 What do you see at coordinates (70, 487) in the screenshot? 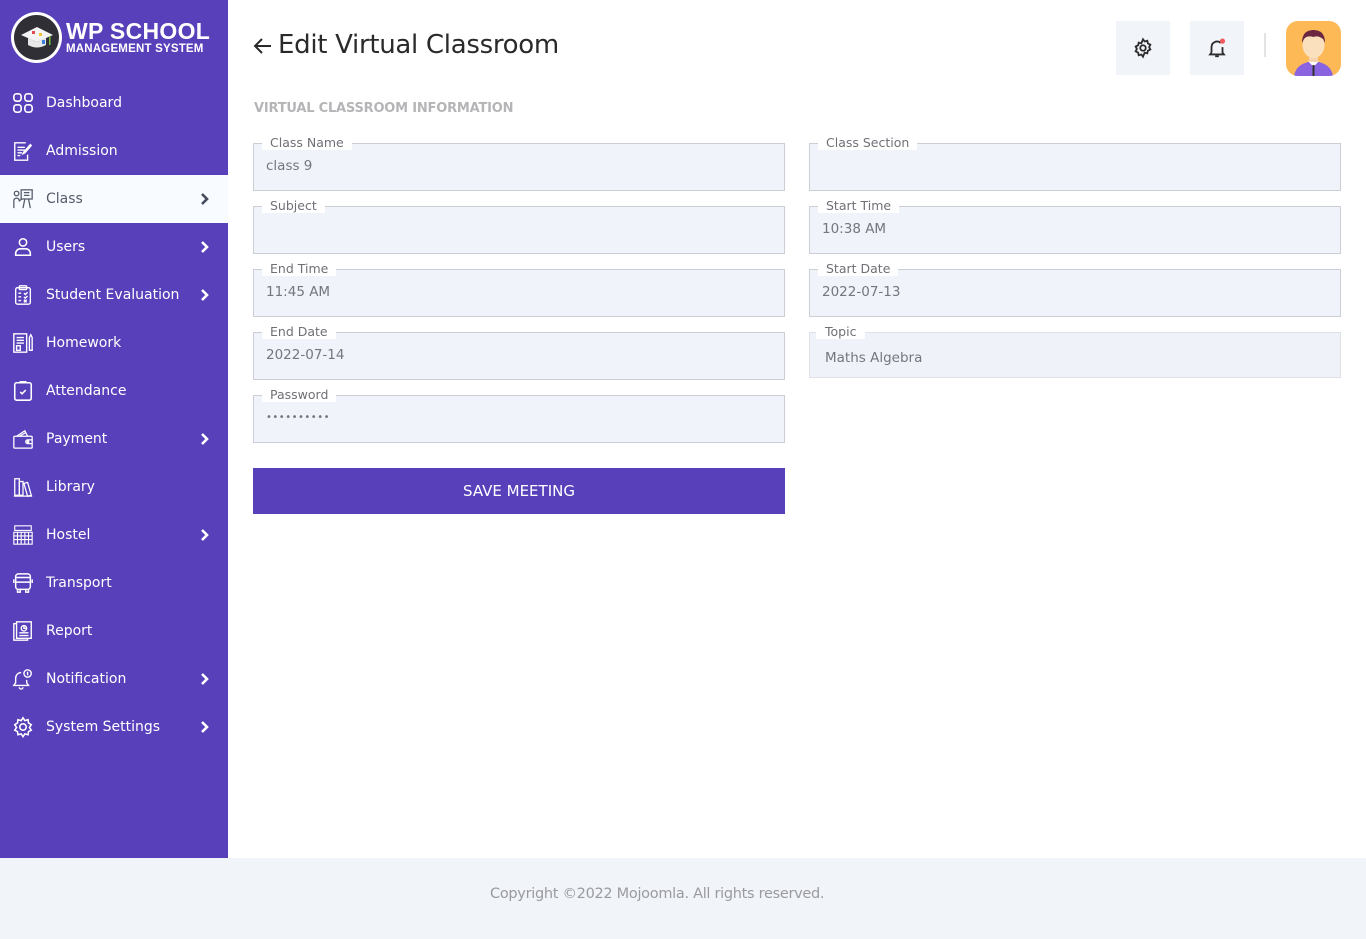
I see `sidebar-item-label: Library` at bounding box center [70, 487].